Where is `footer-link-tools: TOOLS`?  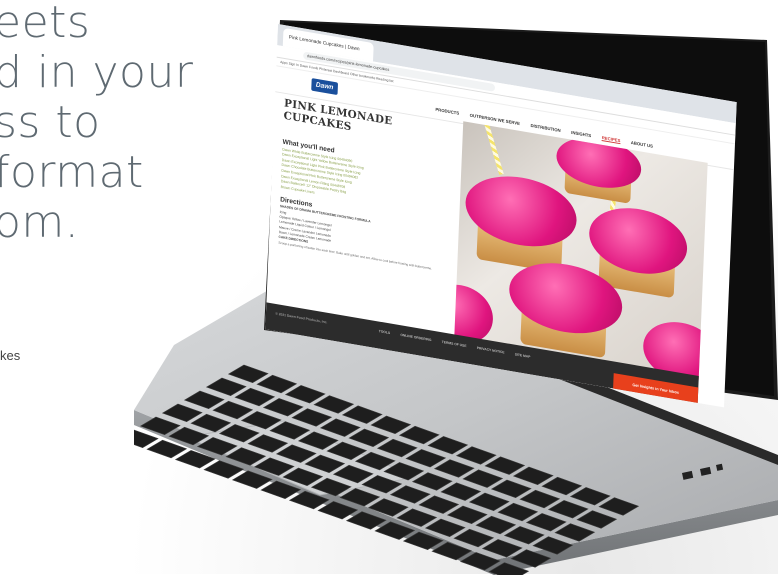
footer-link-tools: TOOLS is located at coordinates (384, 332).